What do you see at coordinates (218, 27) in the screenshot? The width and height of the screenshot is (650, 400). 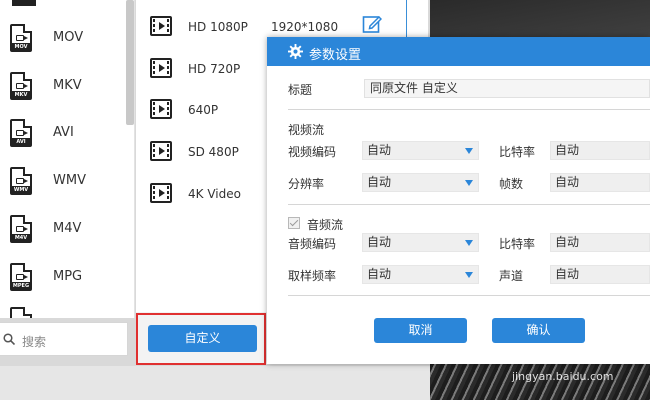 I see `preset-name: HD 1080P` at bounding box center [218, 27].